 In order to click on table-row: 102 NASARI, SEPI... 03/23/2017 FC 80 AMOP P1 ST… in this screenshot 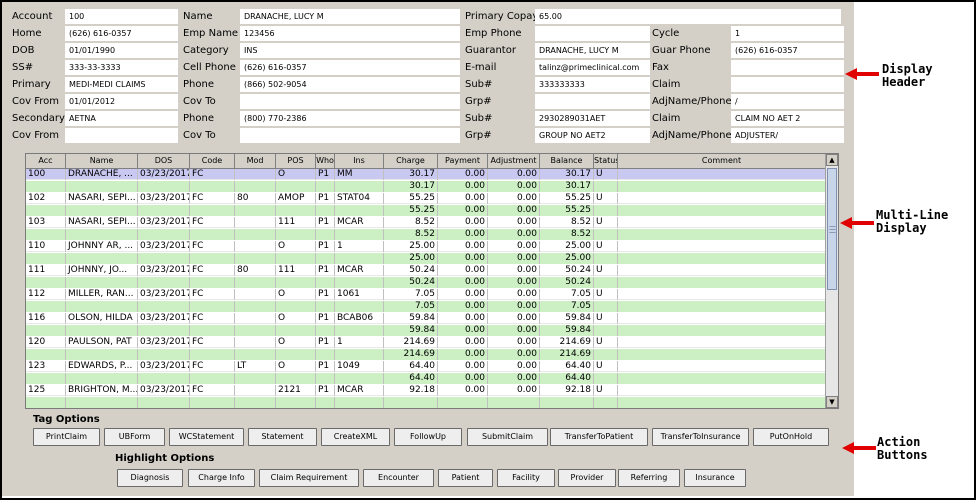, I will do `click(426, 198)`.